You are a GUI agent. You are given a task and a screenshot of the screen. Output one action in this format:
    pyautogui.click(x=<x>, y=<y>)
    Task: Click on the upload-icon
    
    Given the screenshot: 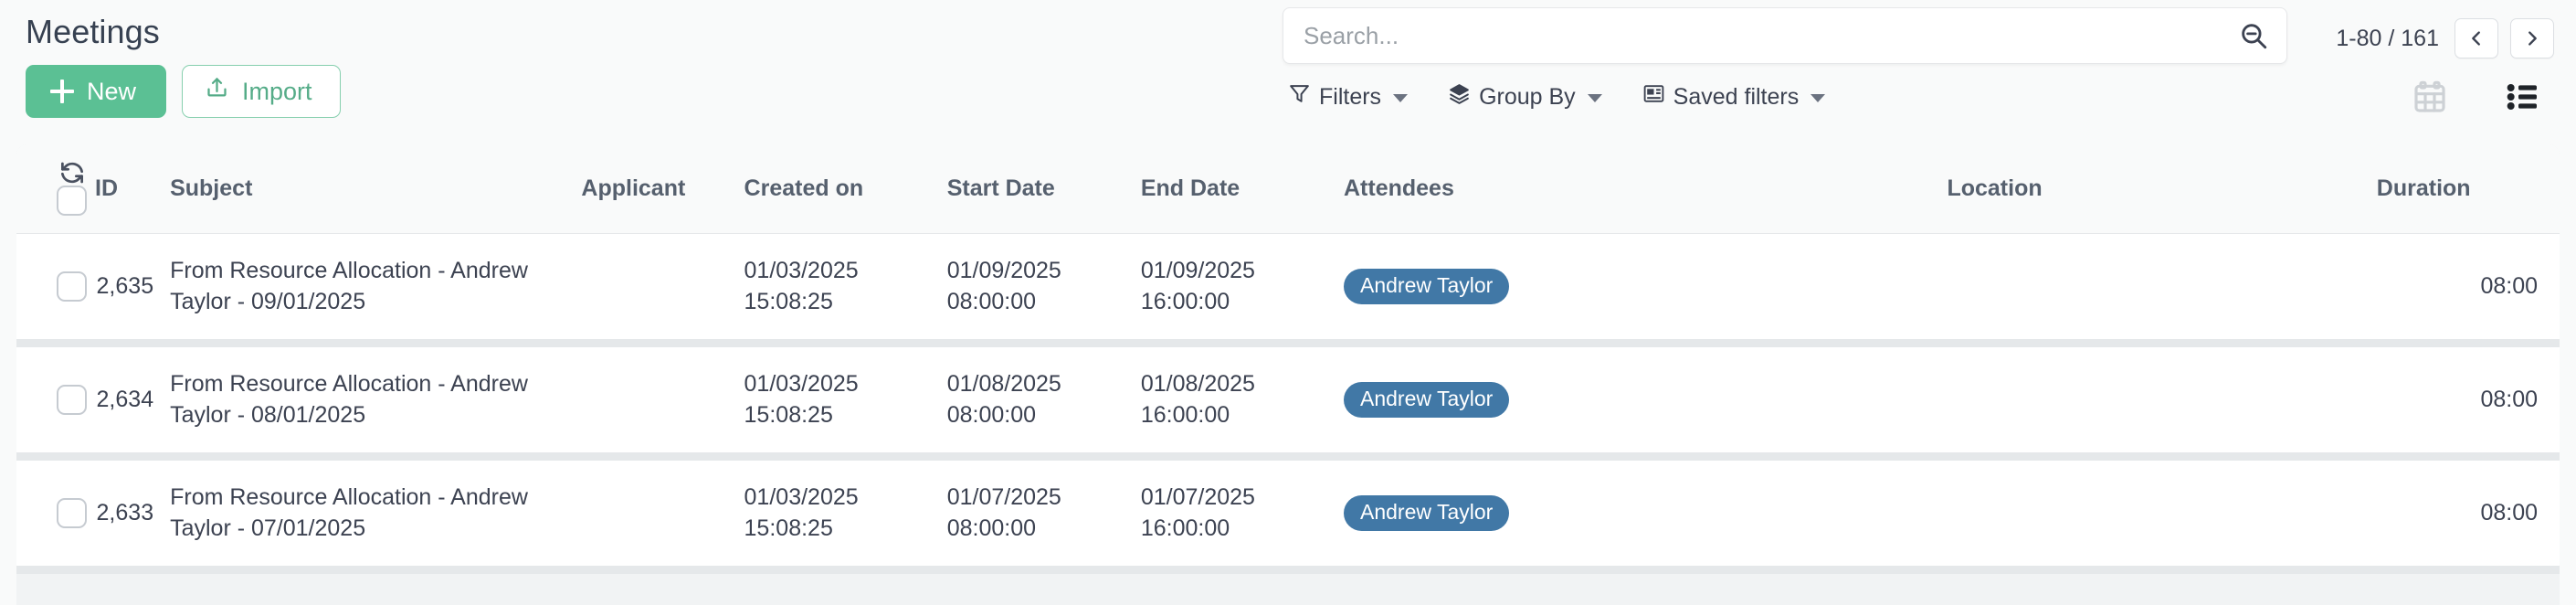 What is the action you would take?
    pyautogui.click(x=217, y=91)
    